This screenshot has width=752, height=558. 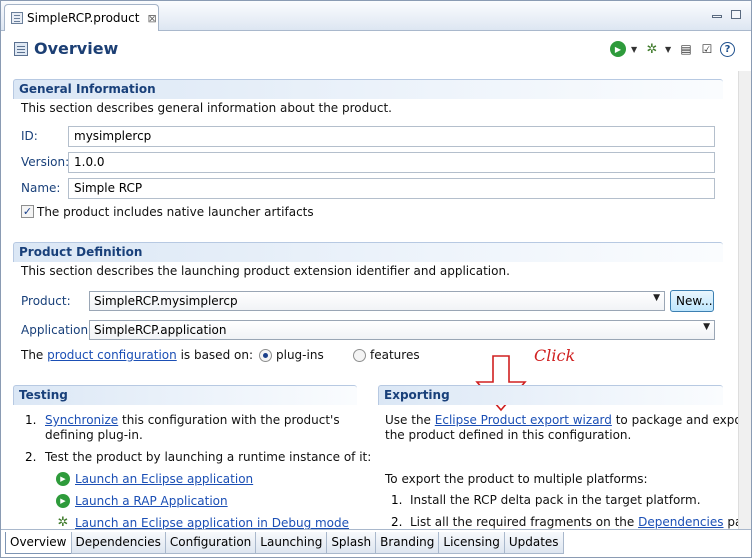 What do you see at coordinates (351, 543) in the screenshot?
I see `tab-splash: Splash` at bounding box center [351, 543].